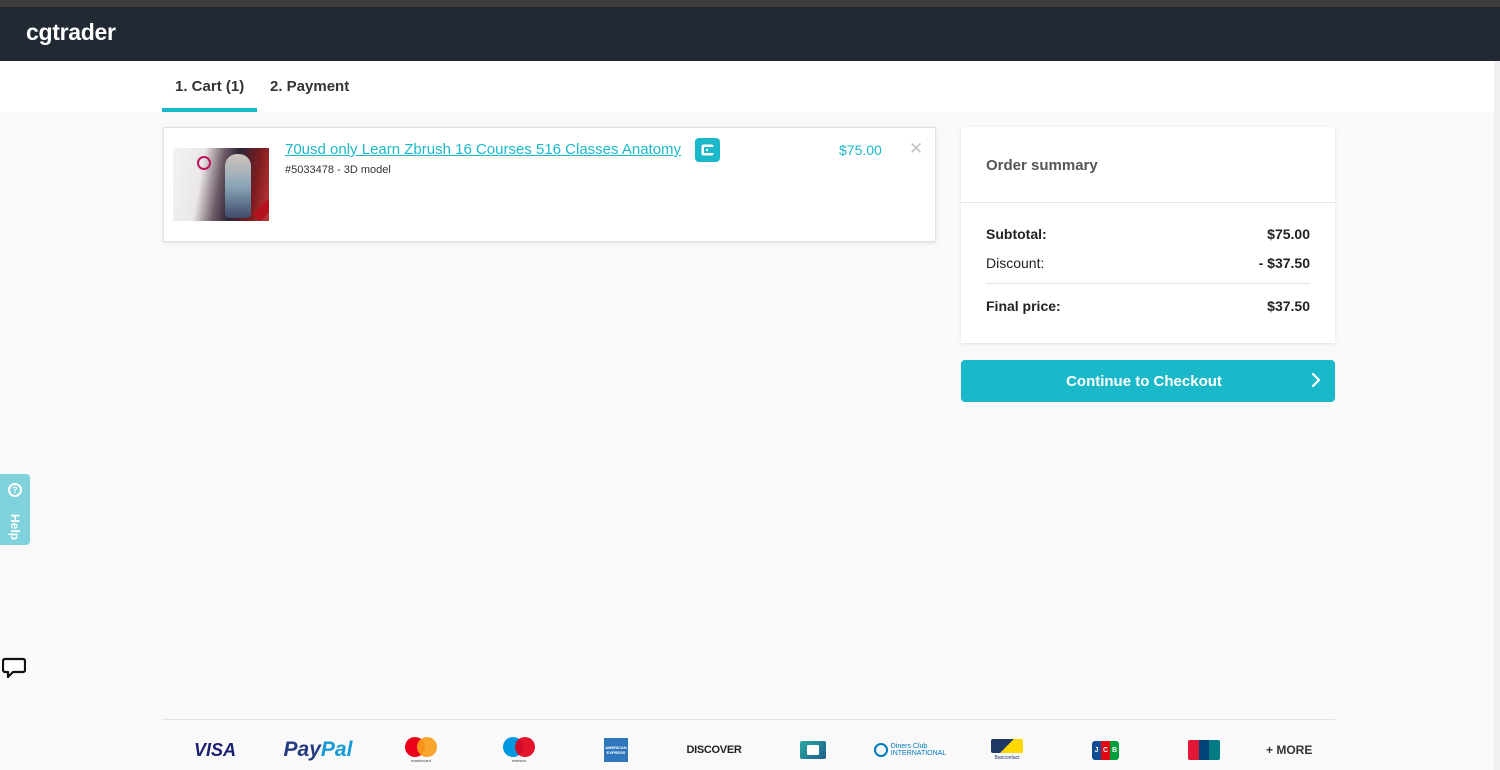 Image resolution: width=1500 pixels, height=770 pixels. I want to click on unionpay-text, so click(1204, 750).